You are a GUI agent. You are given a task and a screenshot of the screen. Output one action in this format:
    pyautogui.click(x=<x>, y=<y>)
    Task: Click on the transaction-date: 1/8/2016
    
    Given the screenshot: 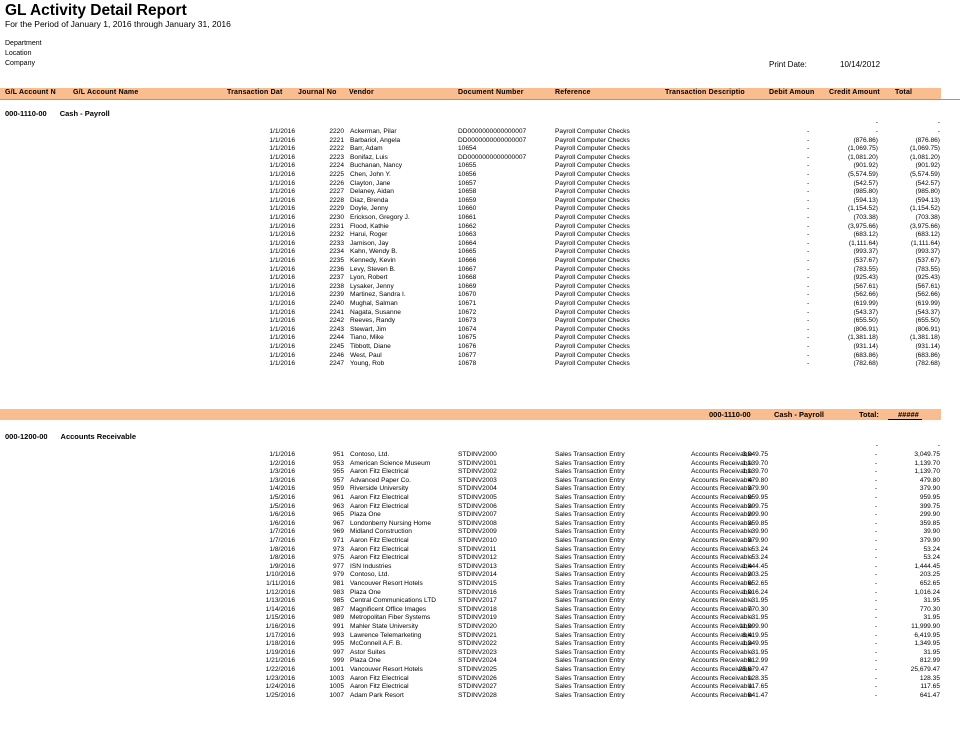 What is the action you would take?
    pyautogui.click(x=282, y=558)
    